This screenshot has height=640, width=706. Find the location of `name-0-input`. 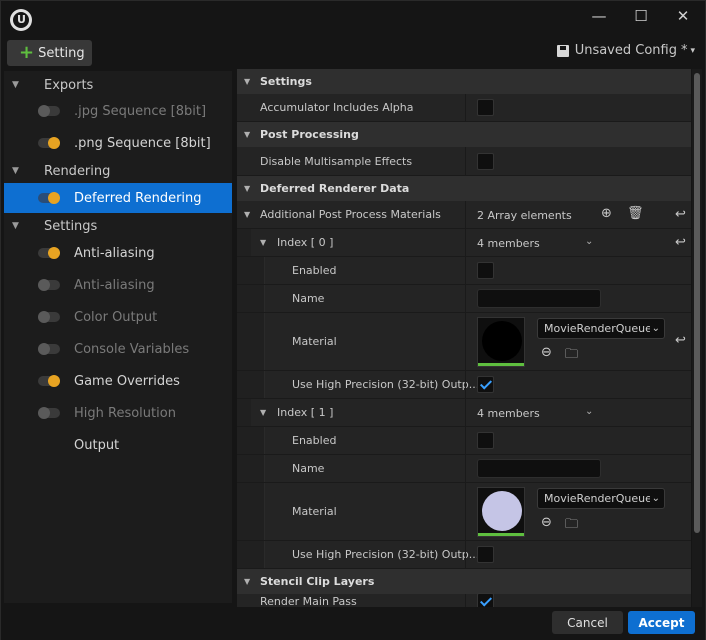

name-0-input is located at coordinates (539, 298).